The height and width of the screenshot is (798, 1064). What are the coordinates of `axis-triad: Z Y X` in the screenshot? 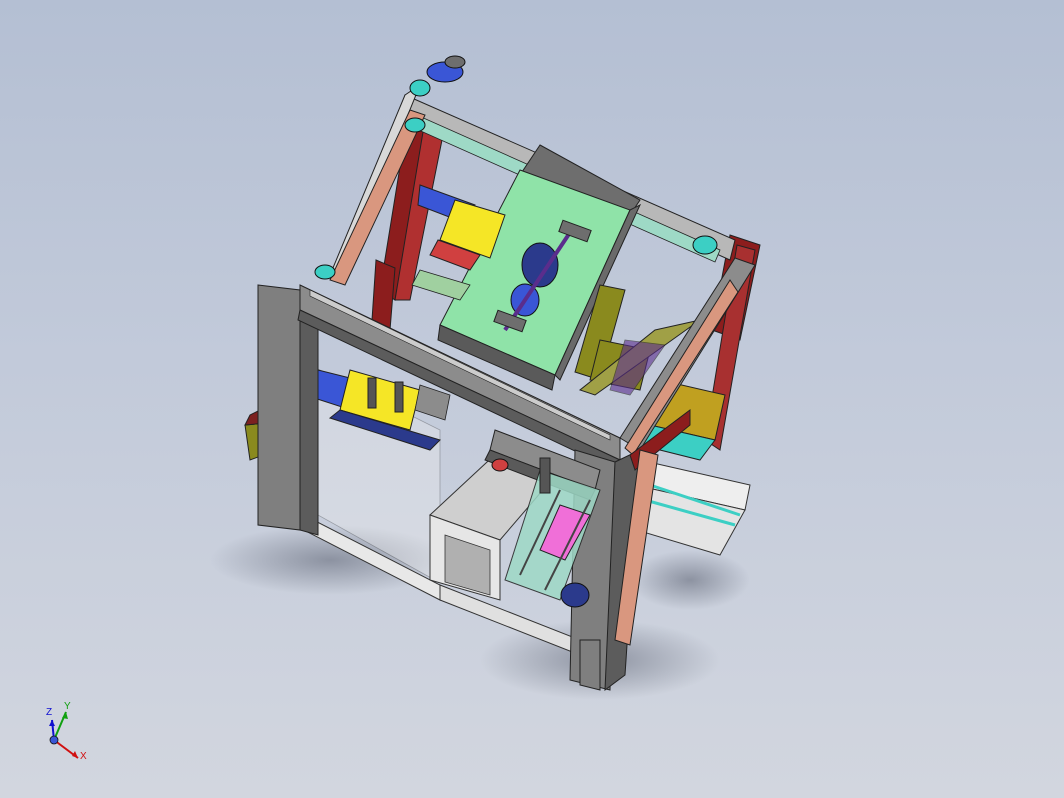 It's located at (68, 735).